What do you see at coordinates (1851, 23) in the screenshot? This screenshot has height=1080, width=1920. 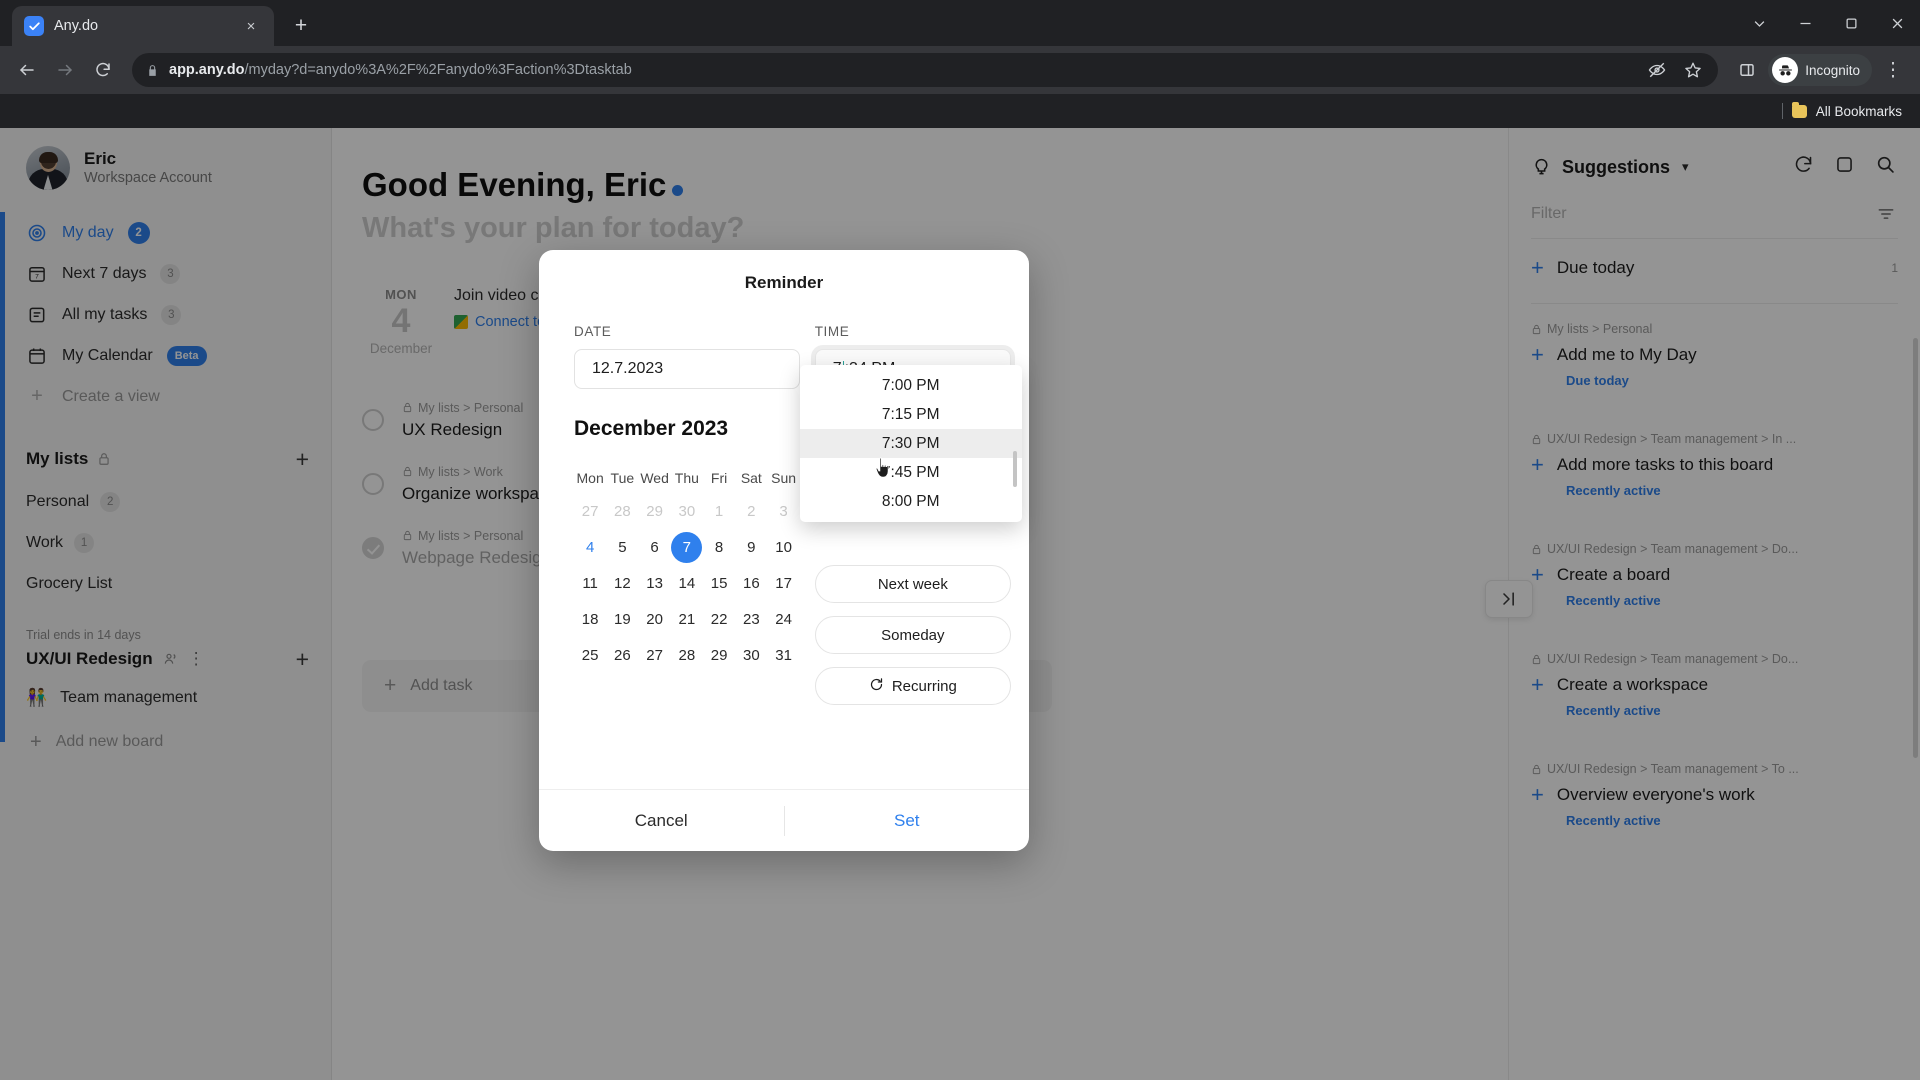 I see `restore-icon` at bounding box center [1851, 23].